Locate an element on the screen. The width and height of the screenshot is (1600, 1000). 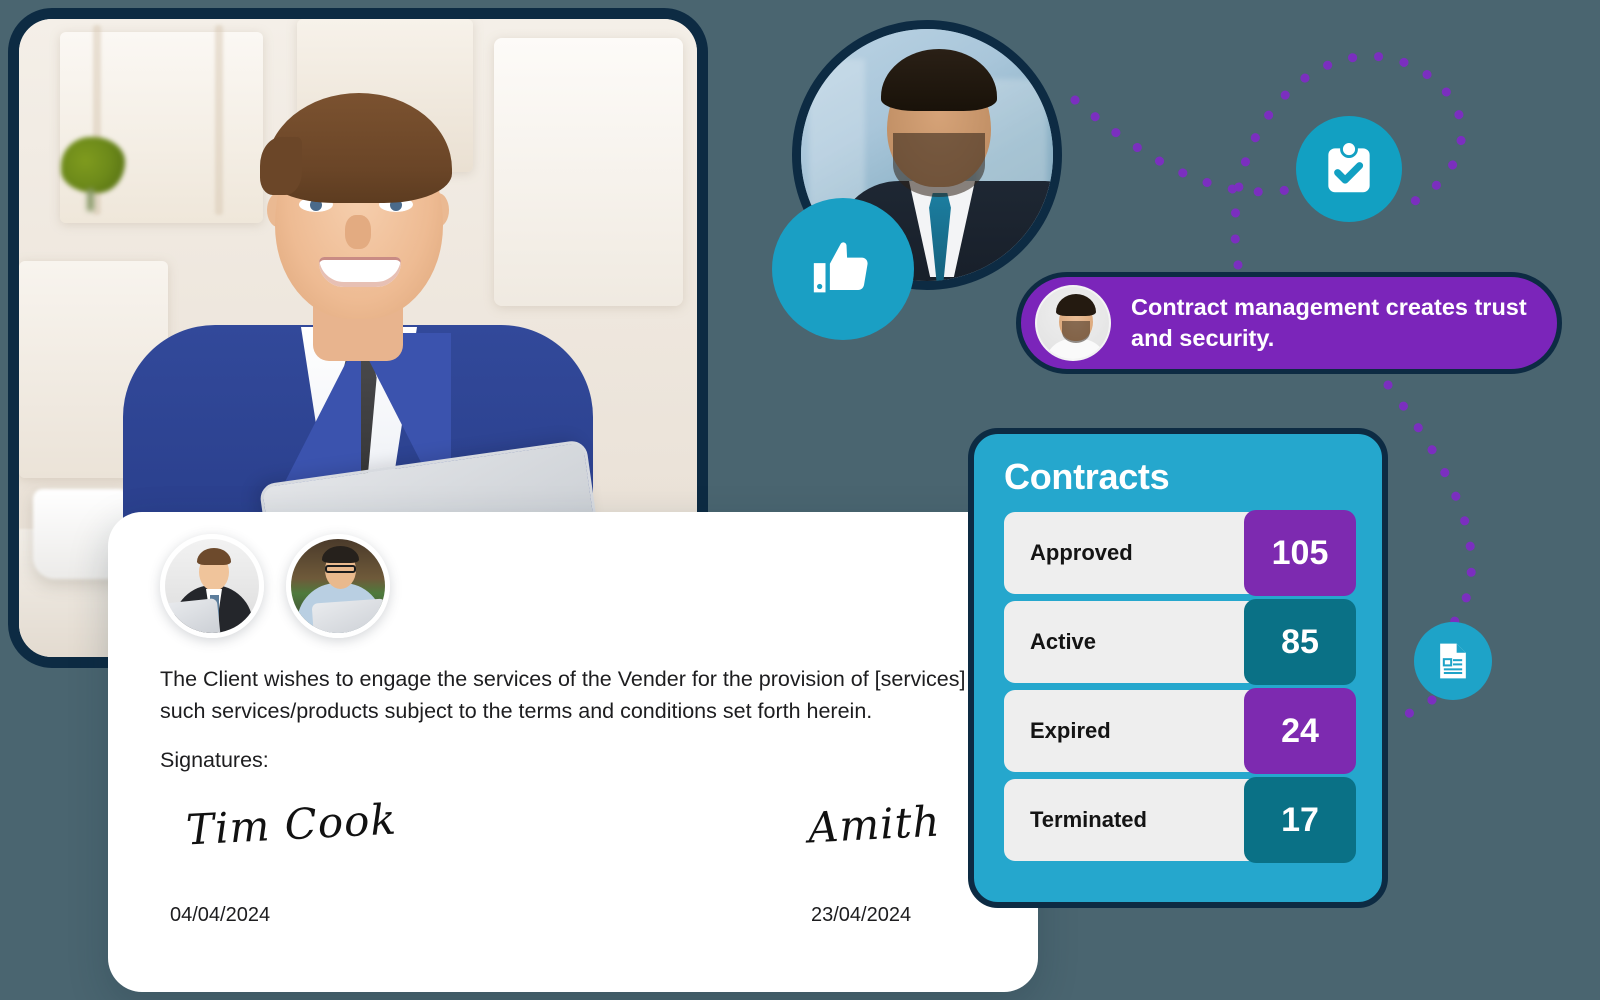
signatures-label: Signatures: is located at coordinates (214, 760).